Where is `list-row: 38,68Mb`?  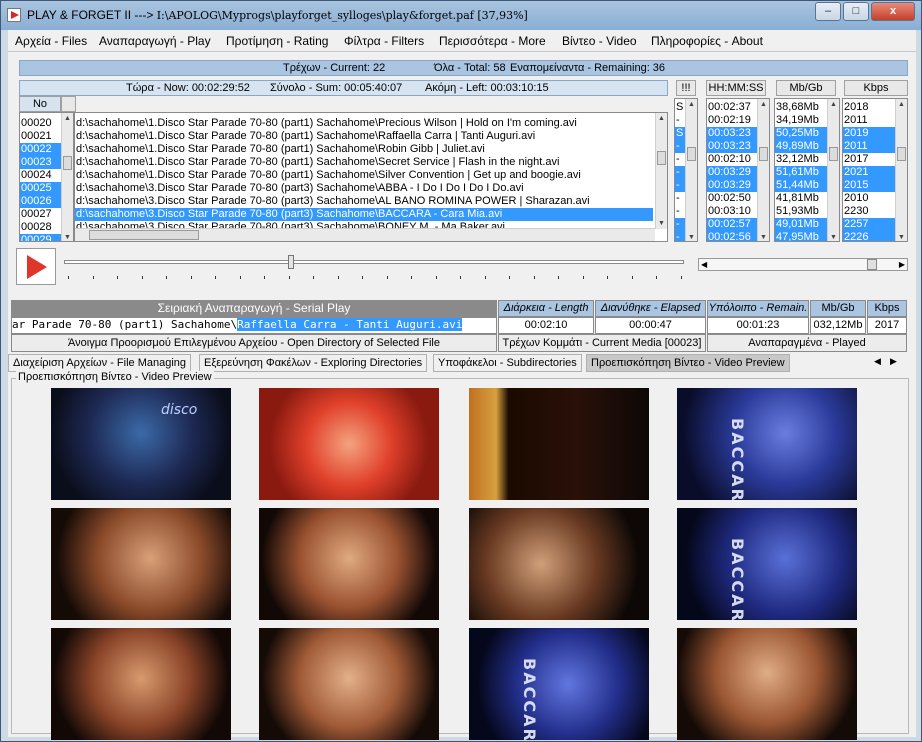 list-row: 38,68Mb is located at coordinates (801, 107).